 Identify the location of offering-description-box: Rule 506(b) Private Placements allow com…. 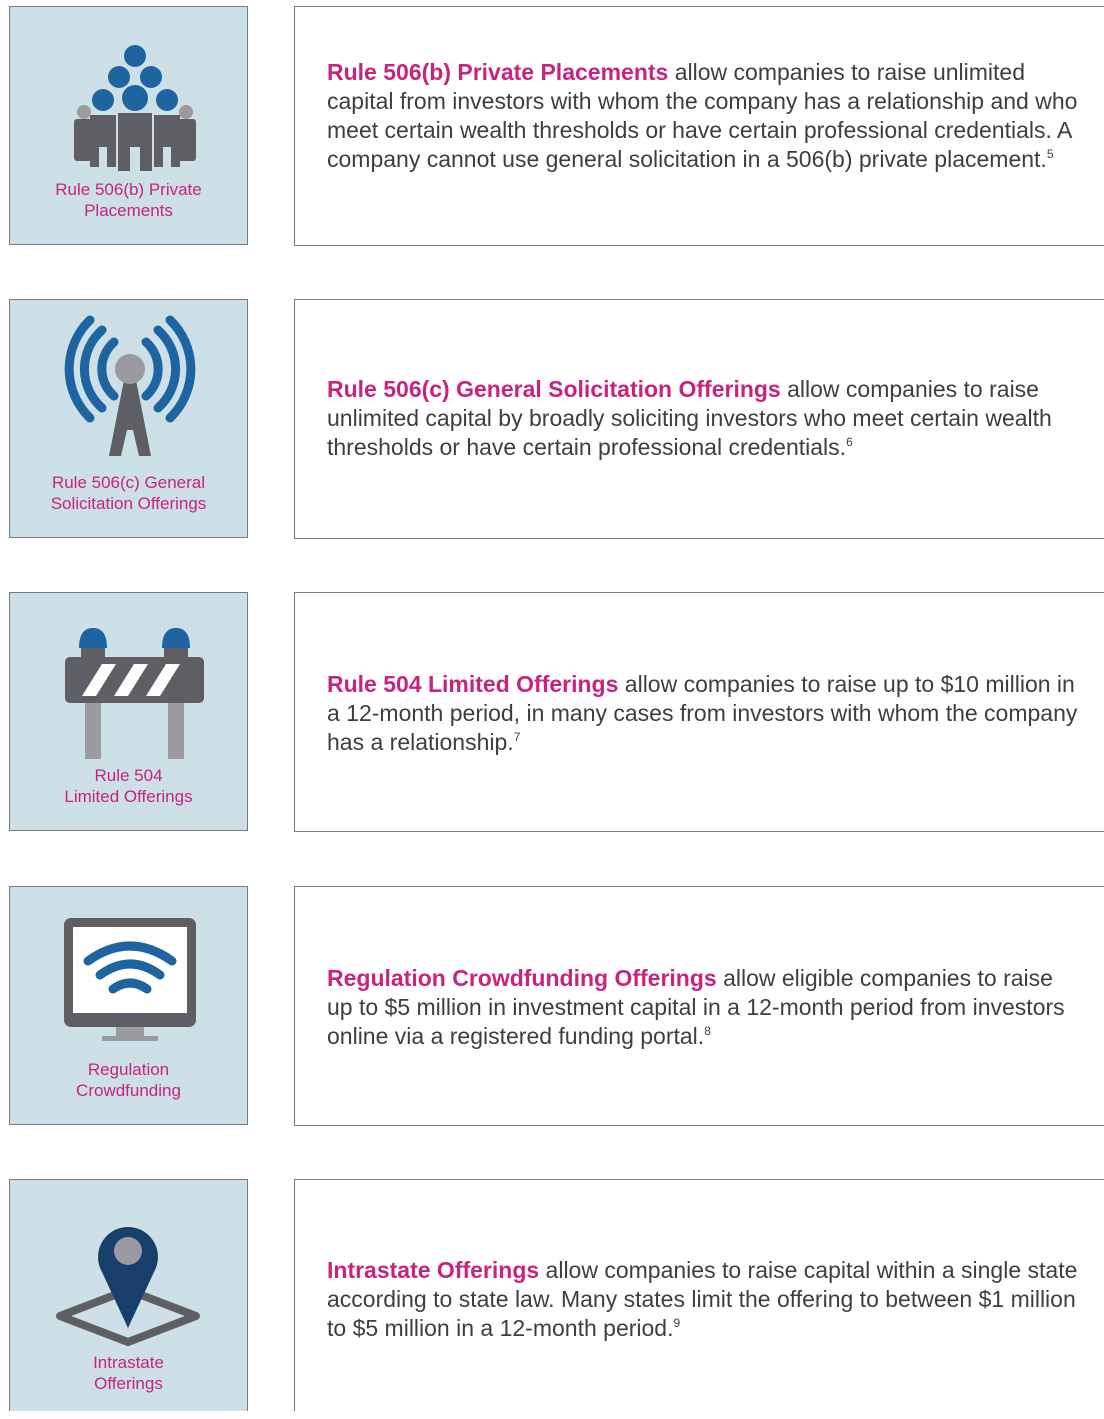
(699, 126).